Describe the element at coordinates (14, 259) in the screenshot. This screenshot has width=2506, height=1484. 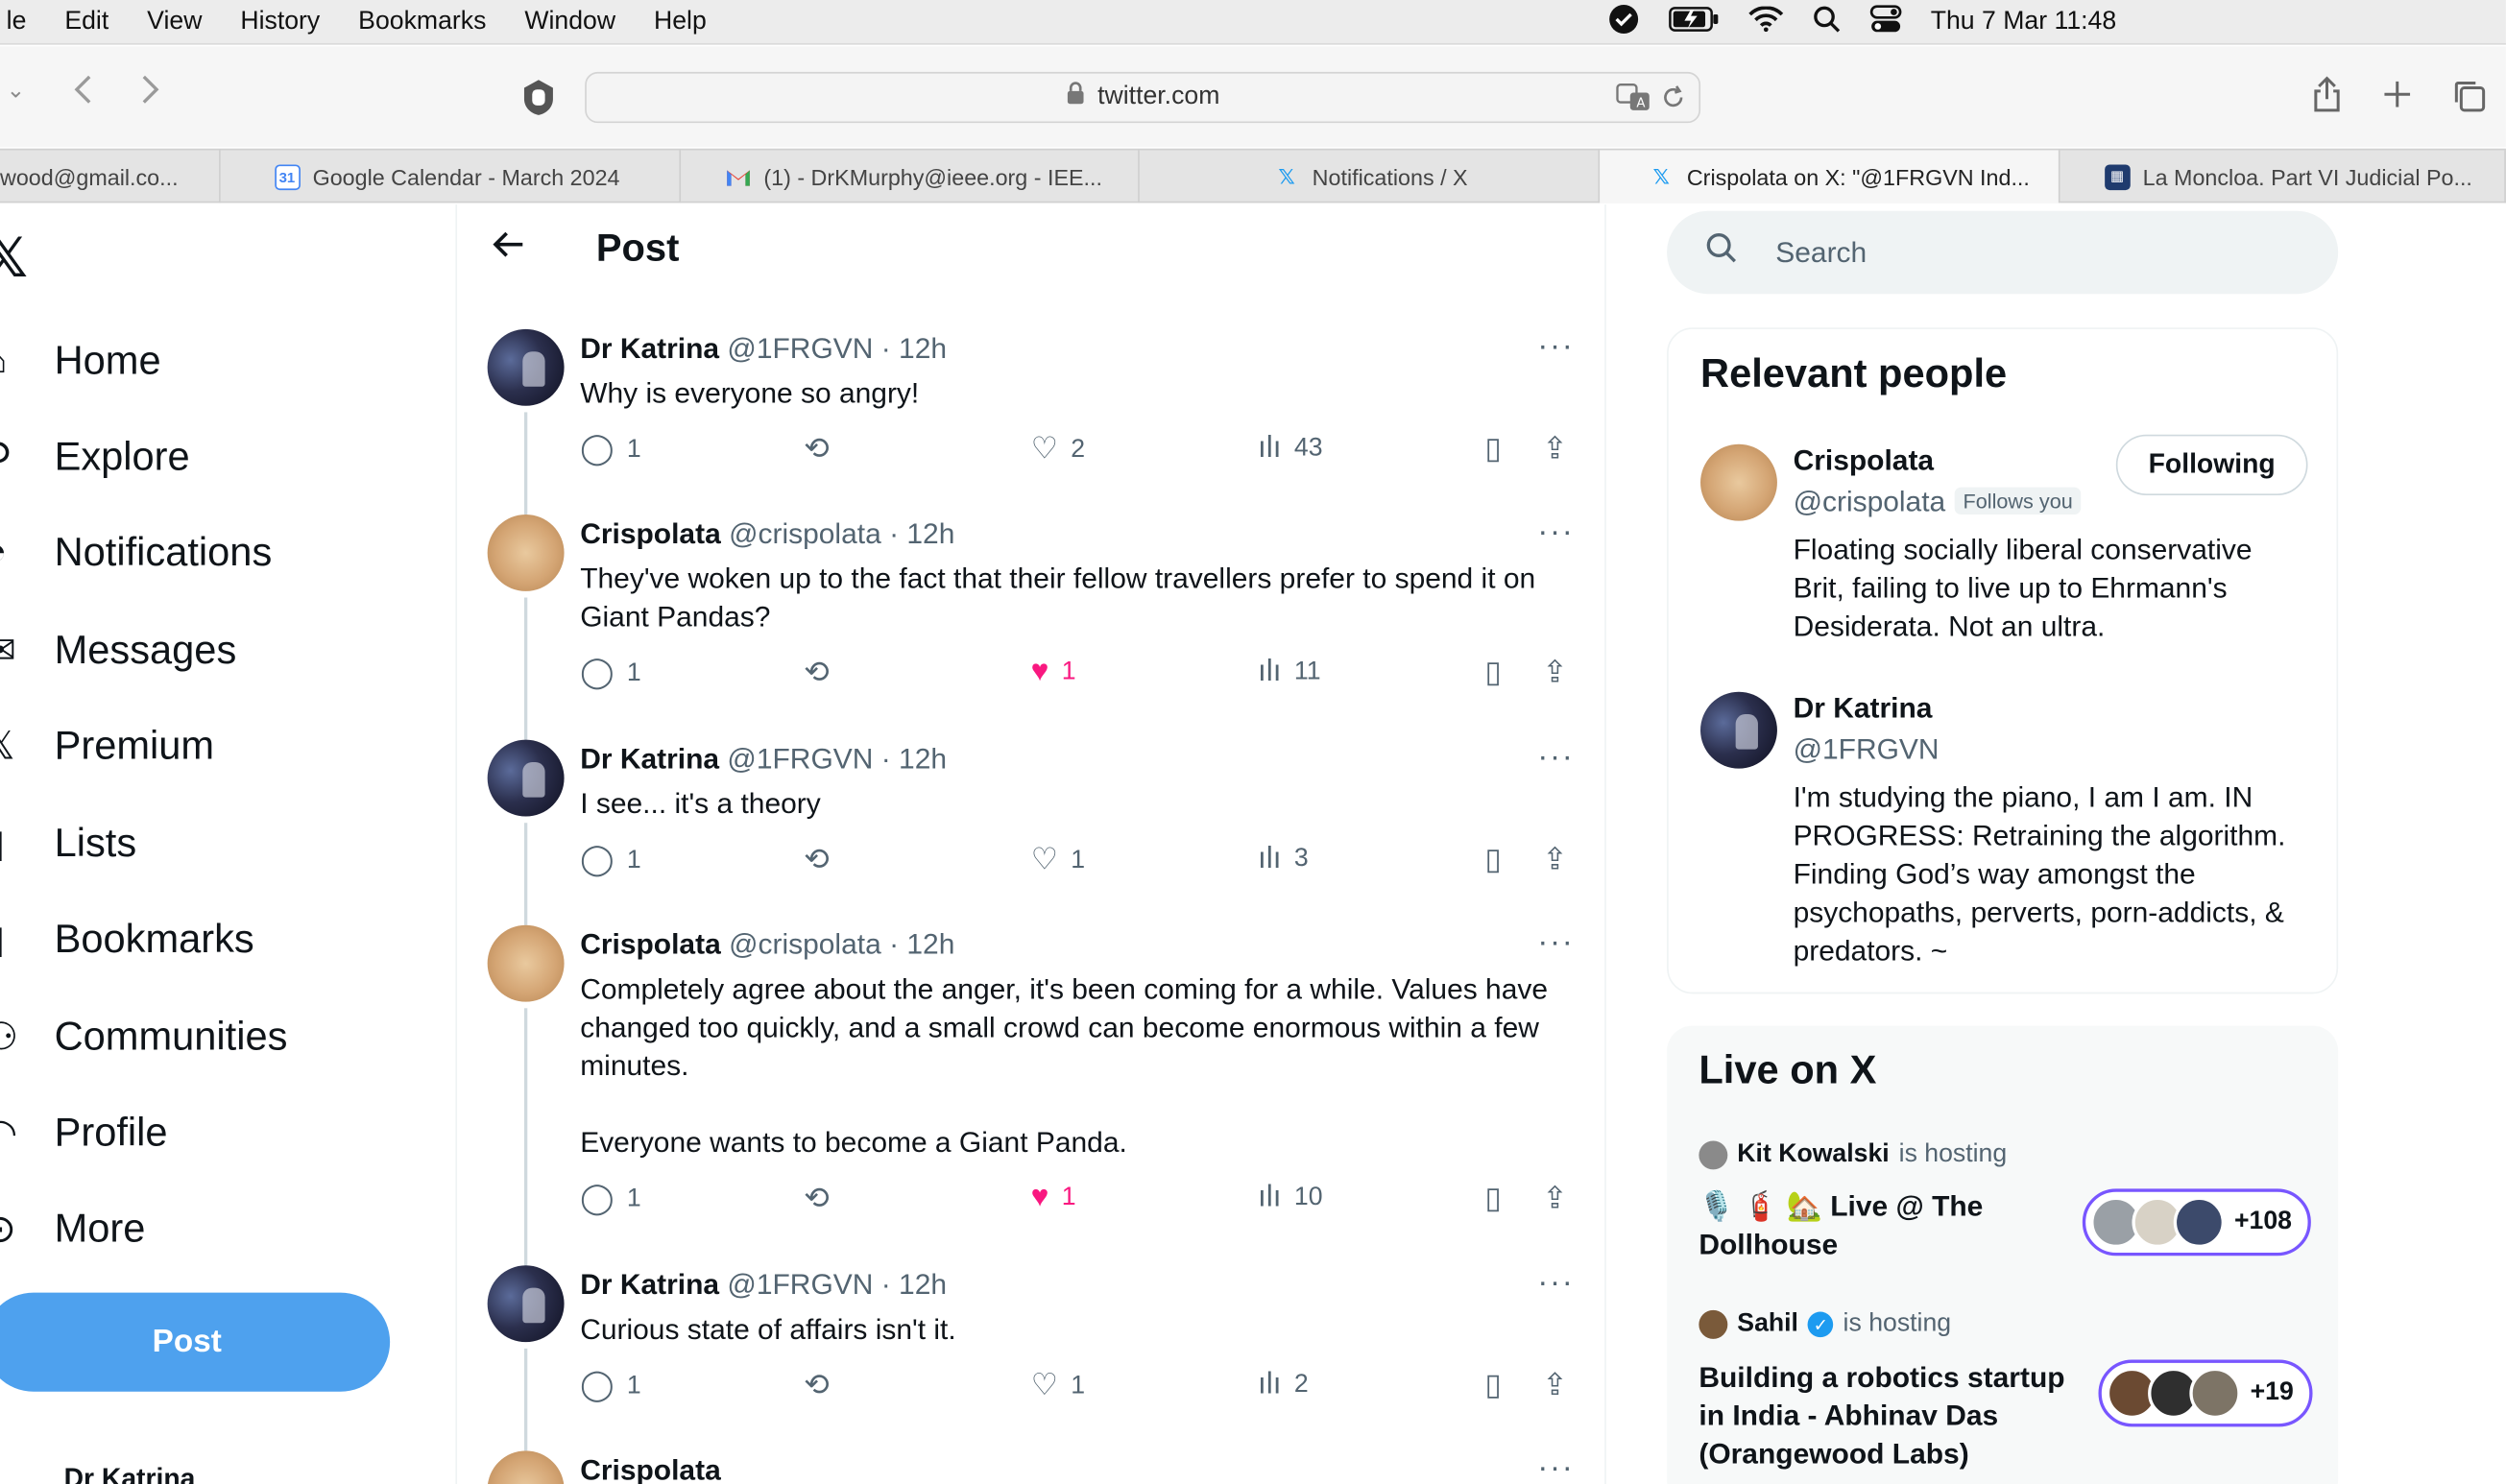
I see `x-logo-icon: 𝕏` at that location.